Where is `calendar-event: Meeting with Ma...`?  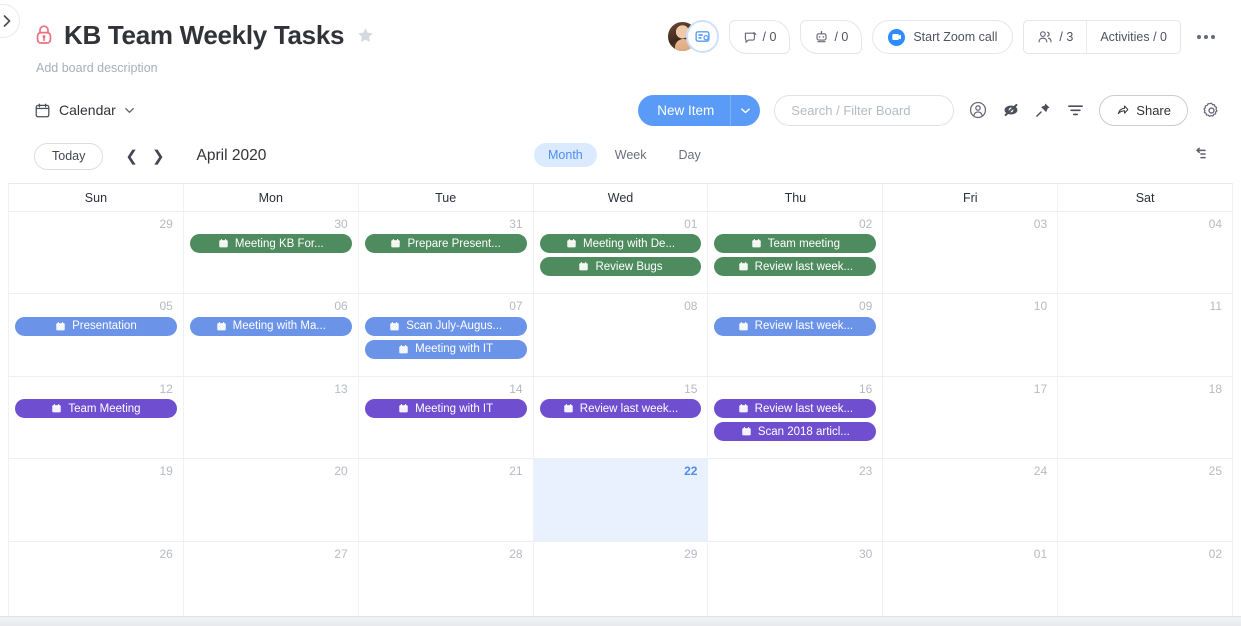 calendar-event: Meeting with Ma... is located at coordinates (270, 326).